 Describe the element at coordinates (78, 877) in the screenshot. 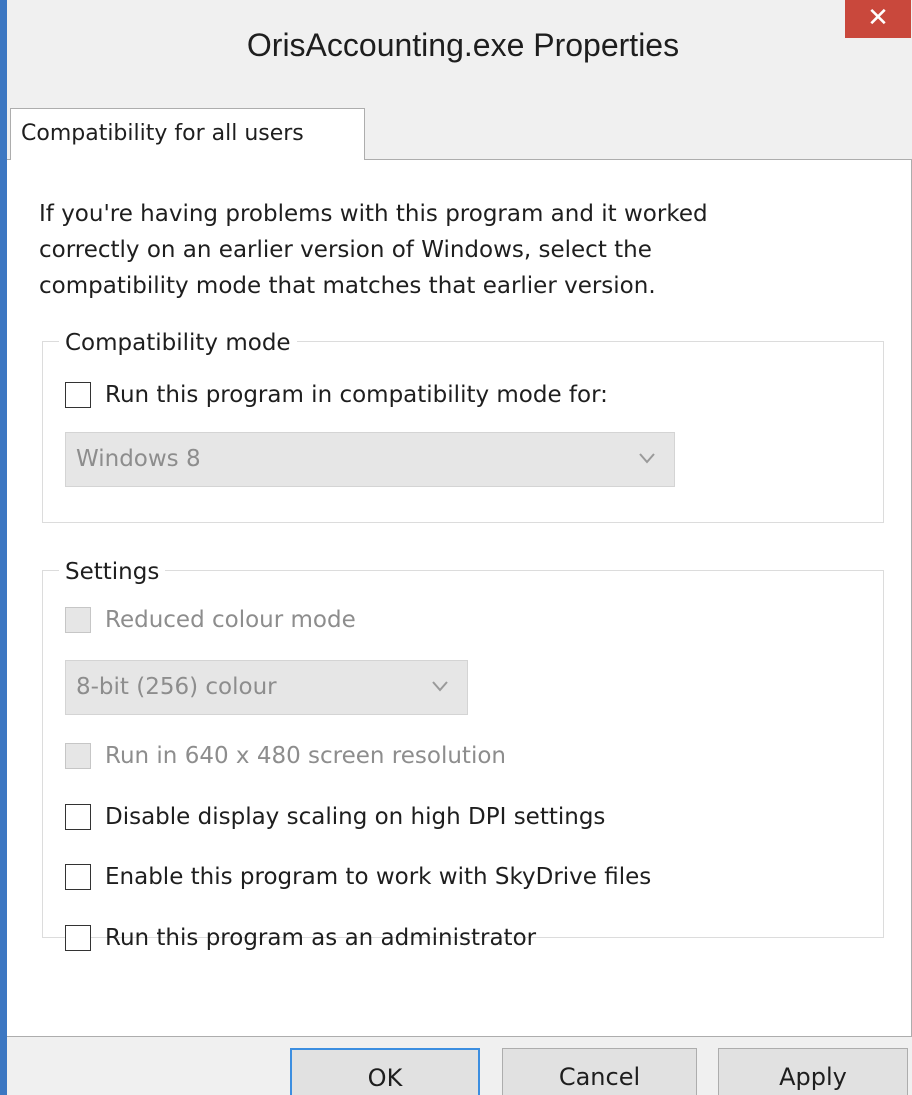

I see `skydrive-checkbox` at that location.